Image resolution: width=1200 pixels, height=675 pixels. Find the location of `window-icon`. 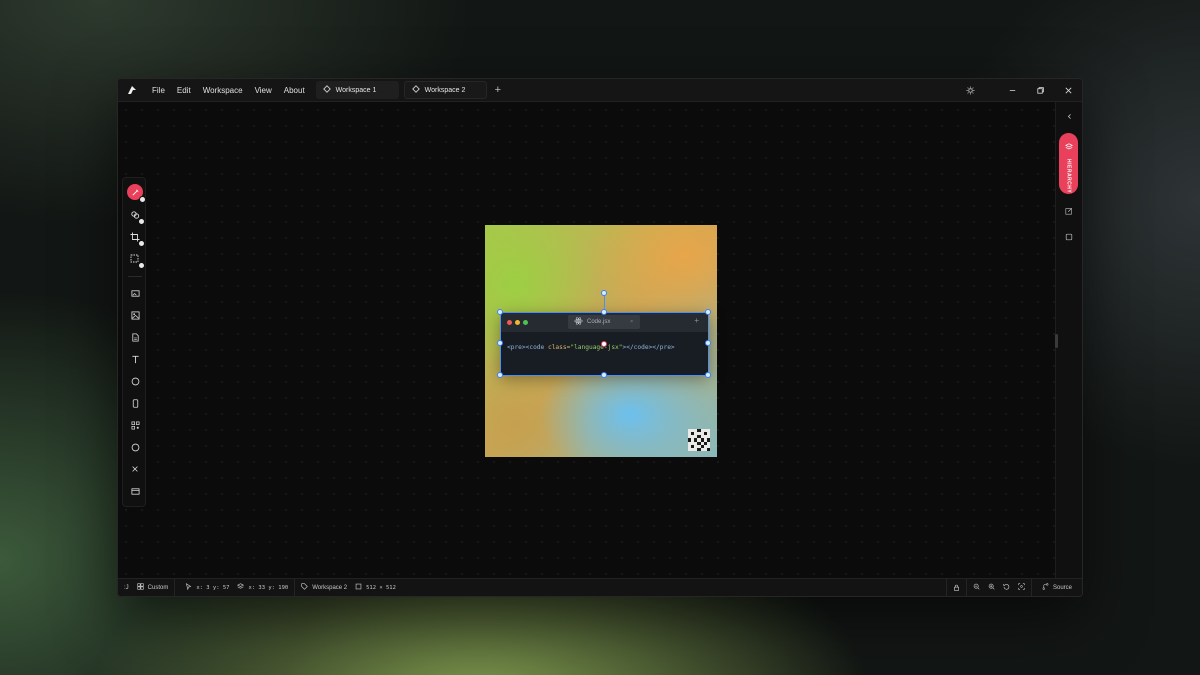

window-icon is located at coordinates (135, 491).